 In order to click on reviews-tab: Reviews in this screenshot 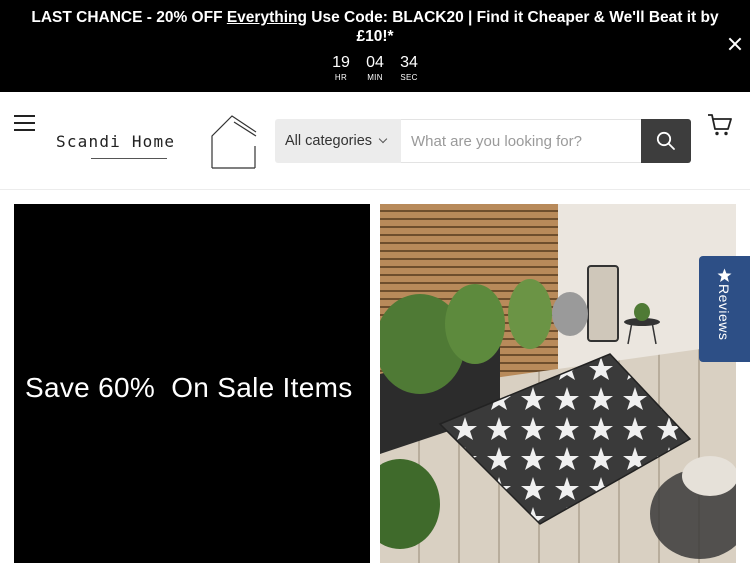, I will do `click(724, 309)`.